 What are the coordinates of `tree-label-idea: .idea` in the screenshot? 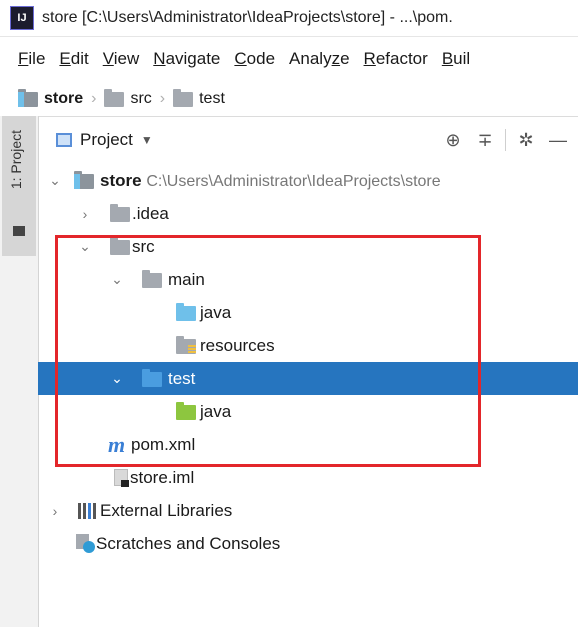 It's located at (150, 213).